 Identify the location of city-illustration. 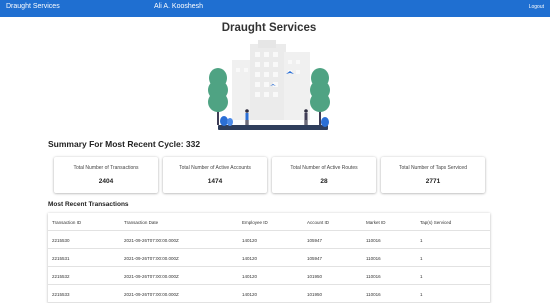
(269, 85).